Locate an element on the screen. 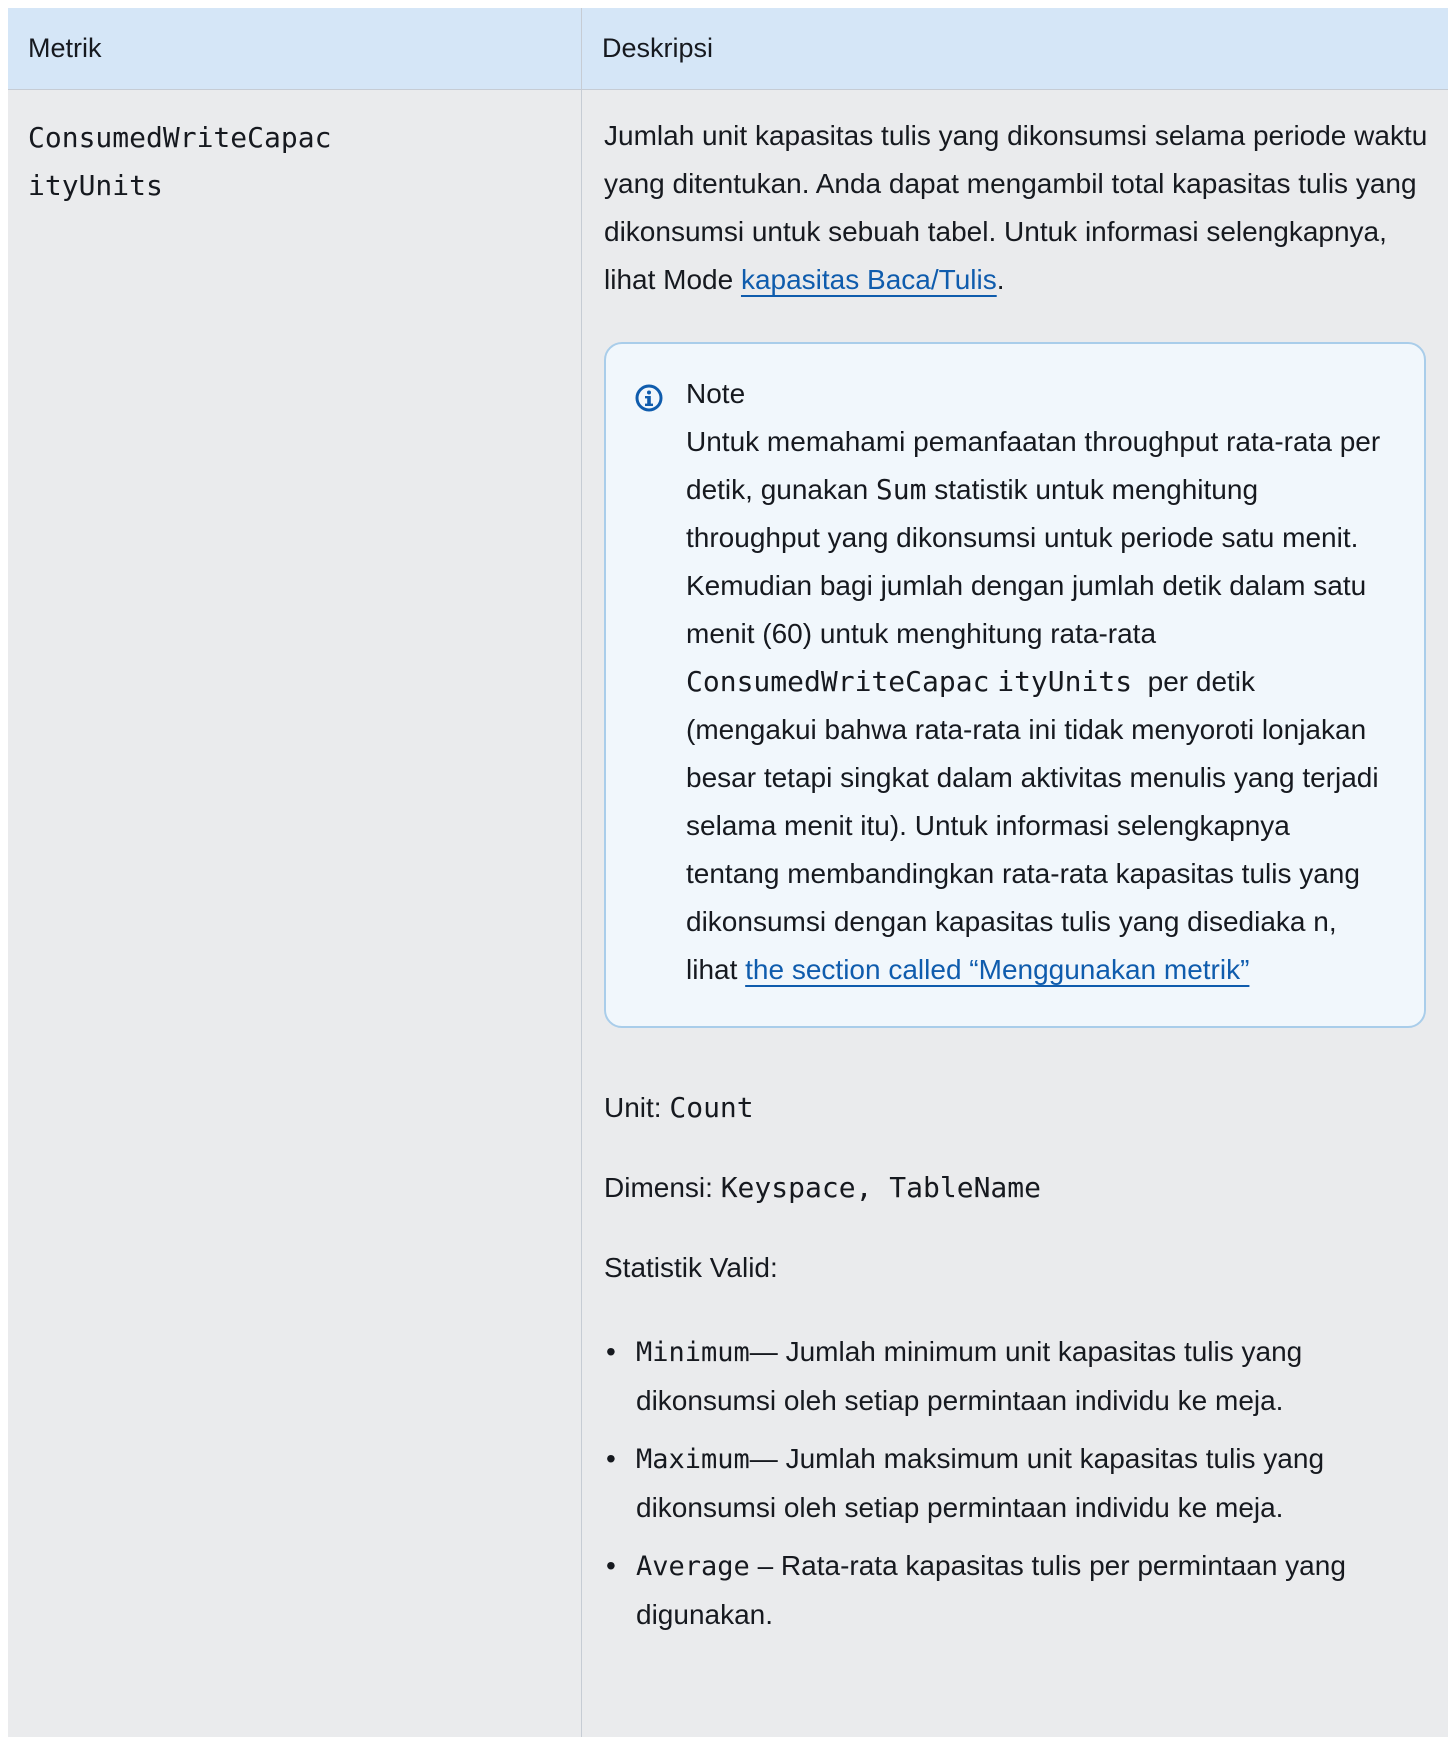 This screenshot has height=1737, width=1448. unit-label: Unit: is located at coordinates (637, 1107).